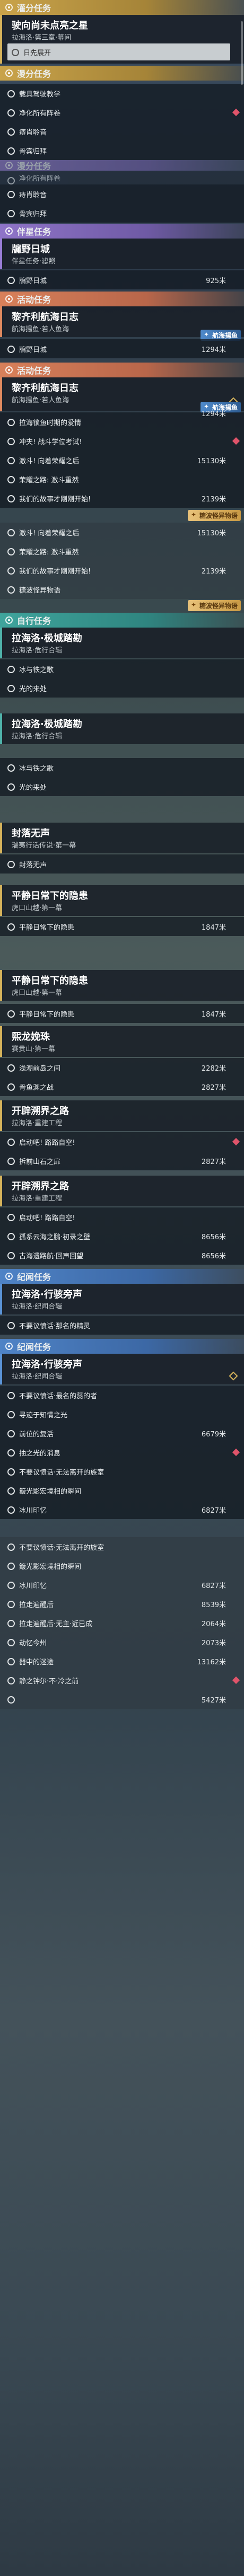 The width and height of the screenshot is (244, 2576). Describe the element at coordinates (122, 1433) in the screenshot. I see `list-item: 前位的复活 6679米` at that location.